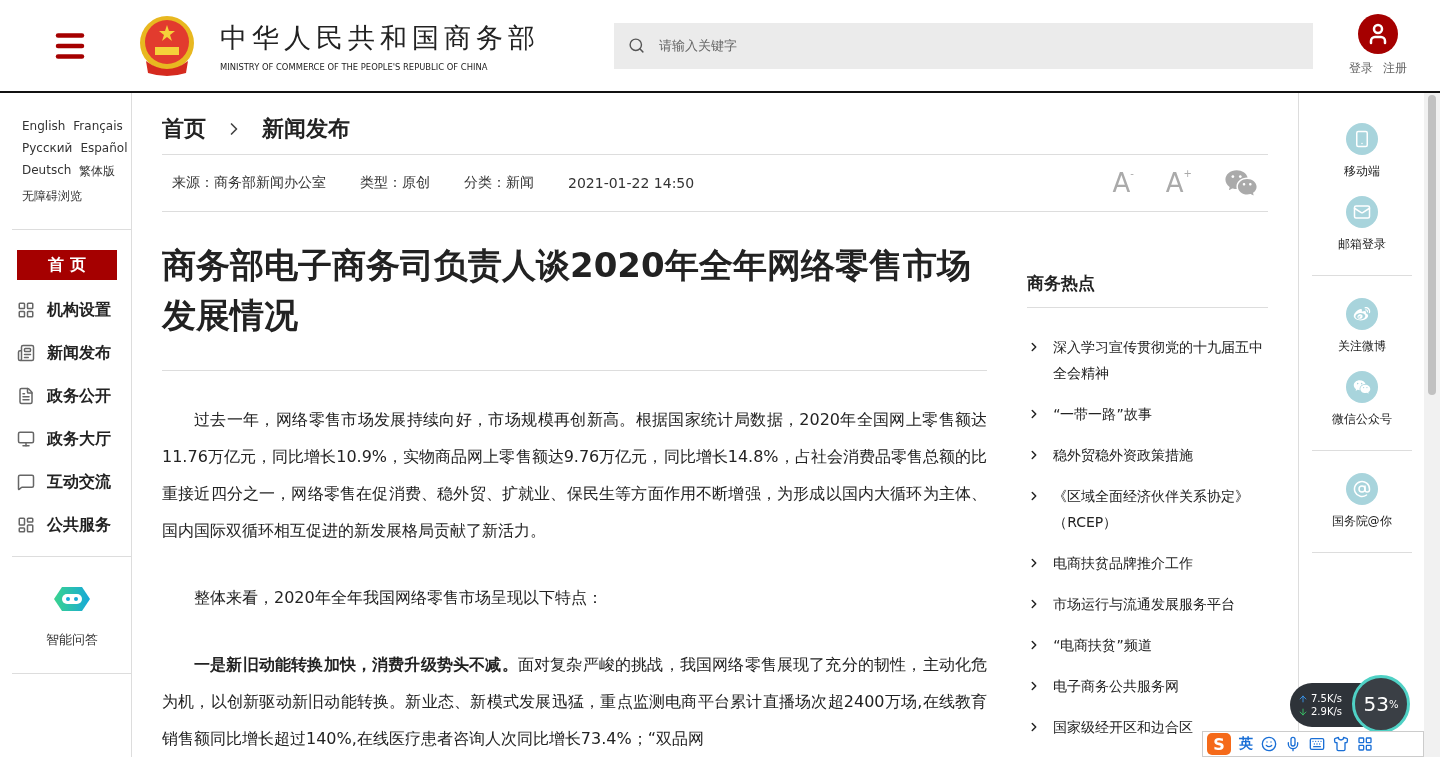  Describe the element at coordinates (1327, 711) in the screenshot. I see `download-speed: 2.9K/s` at that location.